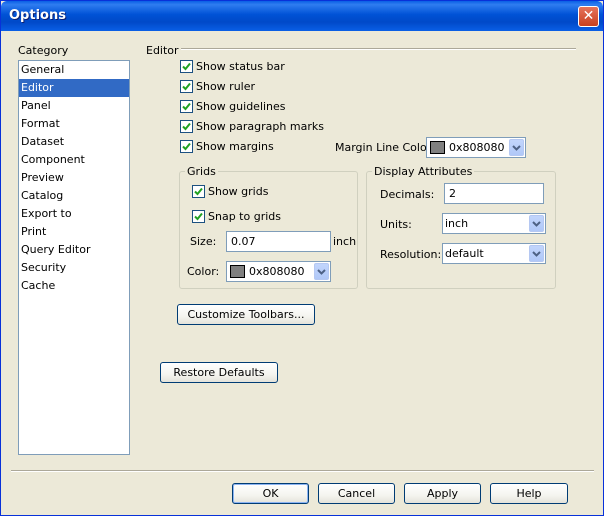 Image resolution: width=604 pixels, height=516 pixels. What do you see at coordinates (396, 224) in the screenshot?
I see `units-label: Units:` at bounding box center [396, 224].